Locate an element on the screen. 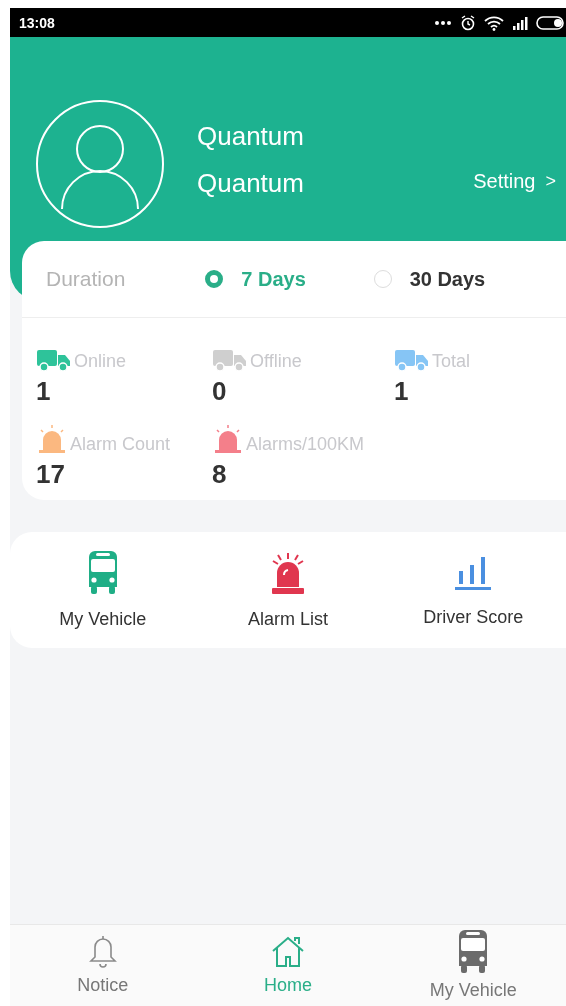  shortcut-button: Alarm List is located at coordinates (288, 590).